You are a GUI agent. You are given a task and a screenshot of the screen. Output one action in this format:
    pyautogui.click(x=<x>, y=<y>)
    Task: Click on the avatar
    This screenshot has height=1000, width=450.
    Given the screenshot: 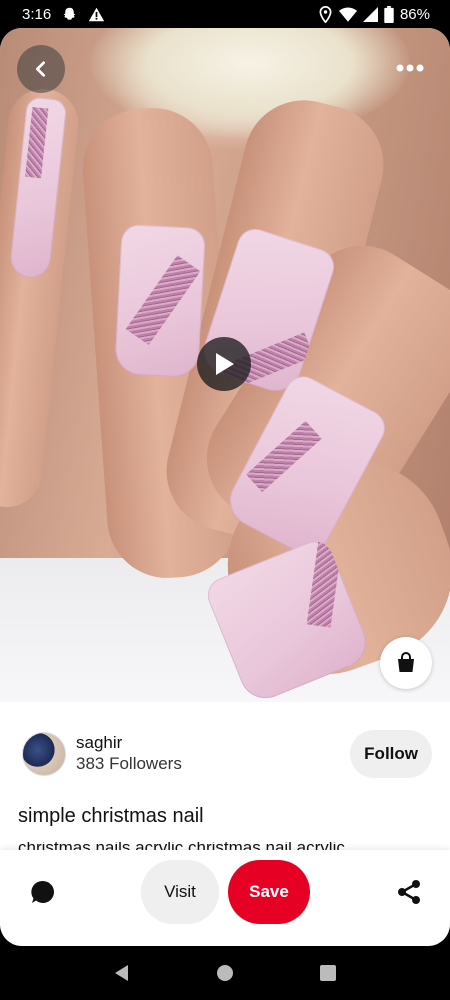 What is the action you would take?
    pyautogui.click(x=44, y=754)
    